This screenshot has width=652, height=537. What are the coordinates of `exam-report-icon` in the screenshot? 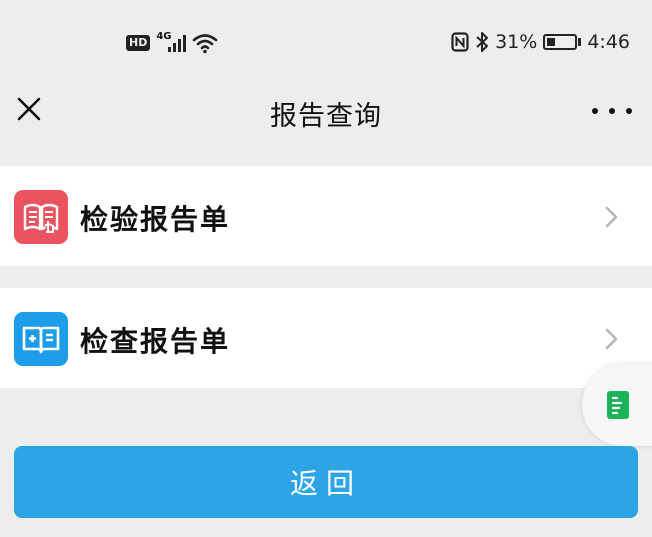 It's located at (41, 339).